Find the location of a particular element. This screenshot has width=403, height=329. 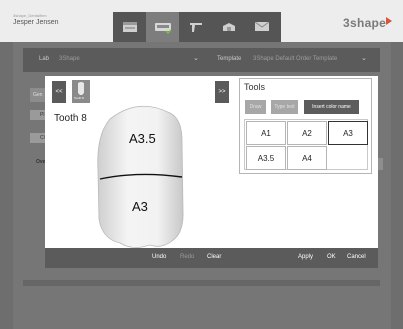

shade-a1: A1 is located at coordinates (266, 133).